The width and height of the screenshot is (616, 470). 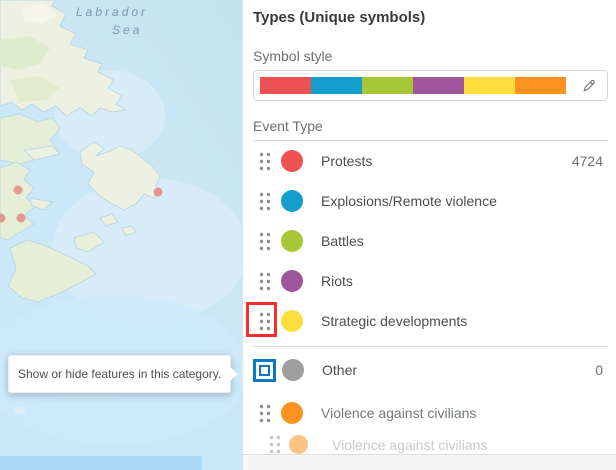 What do you see at coordinates (588, 85) in the screenshot?
I see `pencil-icon` at bounding box center [588, 85].